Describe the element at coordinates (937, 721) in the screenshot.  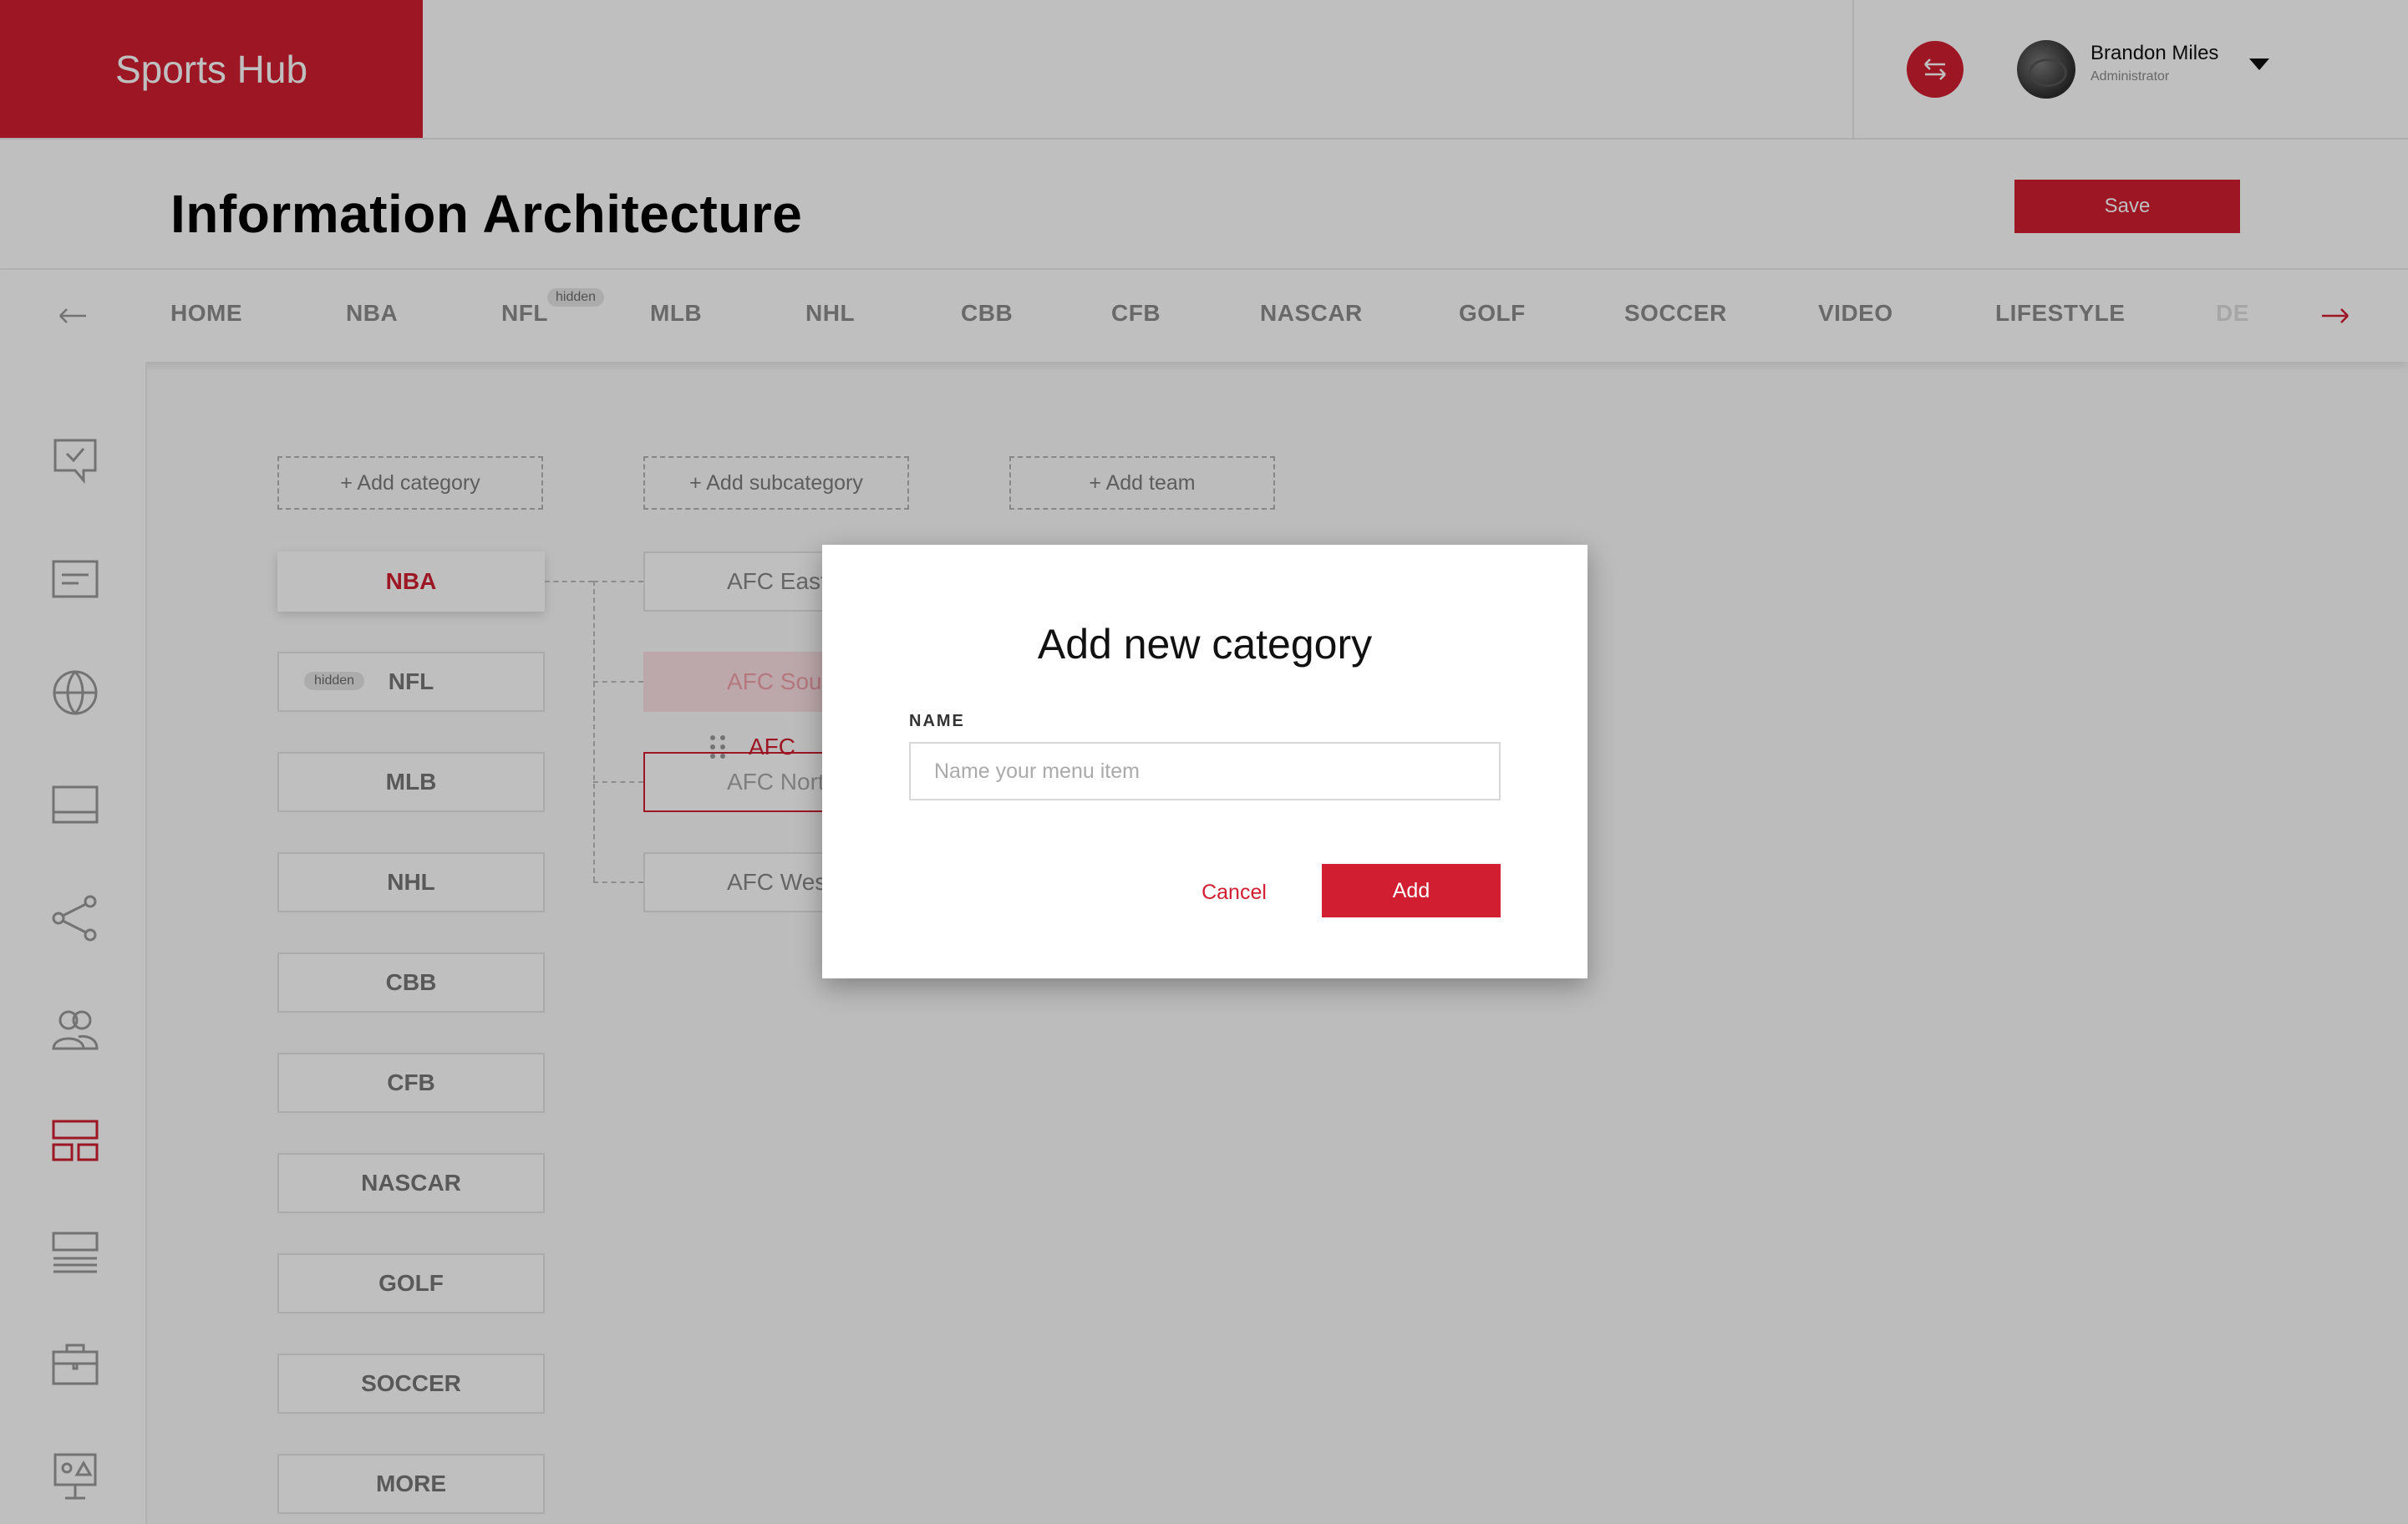
I see `name-field-label: NAME` at that location.